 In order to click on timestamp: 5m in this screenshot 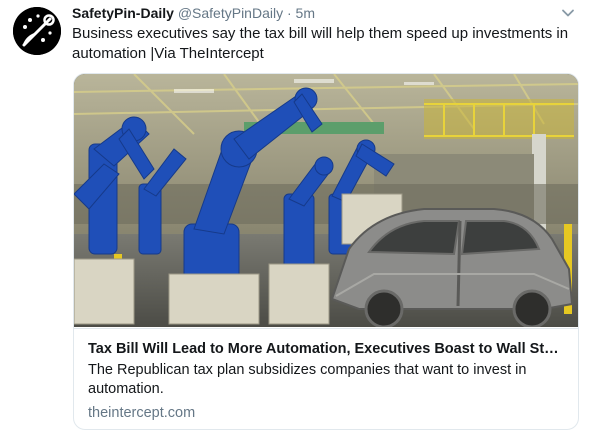, I will do `click(305, 13)`.